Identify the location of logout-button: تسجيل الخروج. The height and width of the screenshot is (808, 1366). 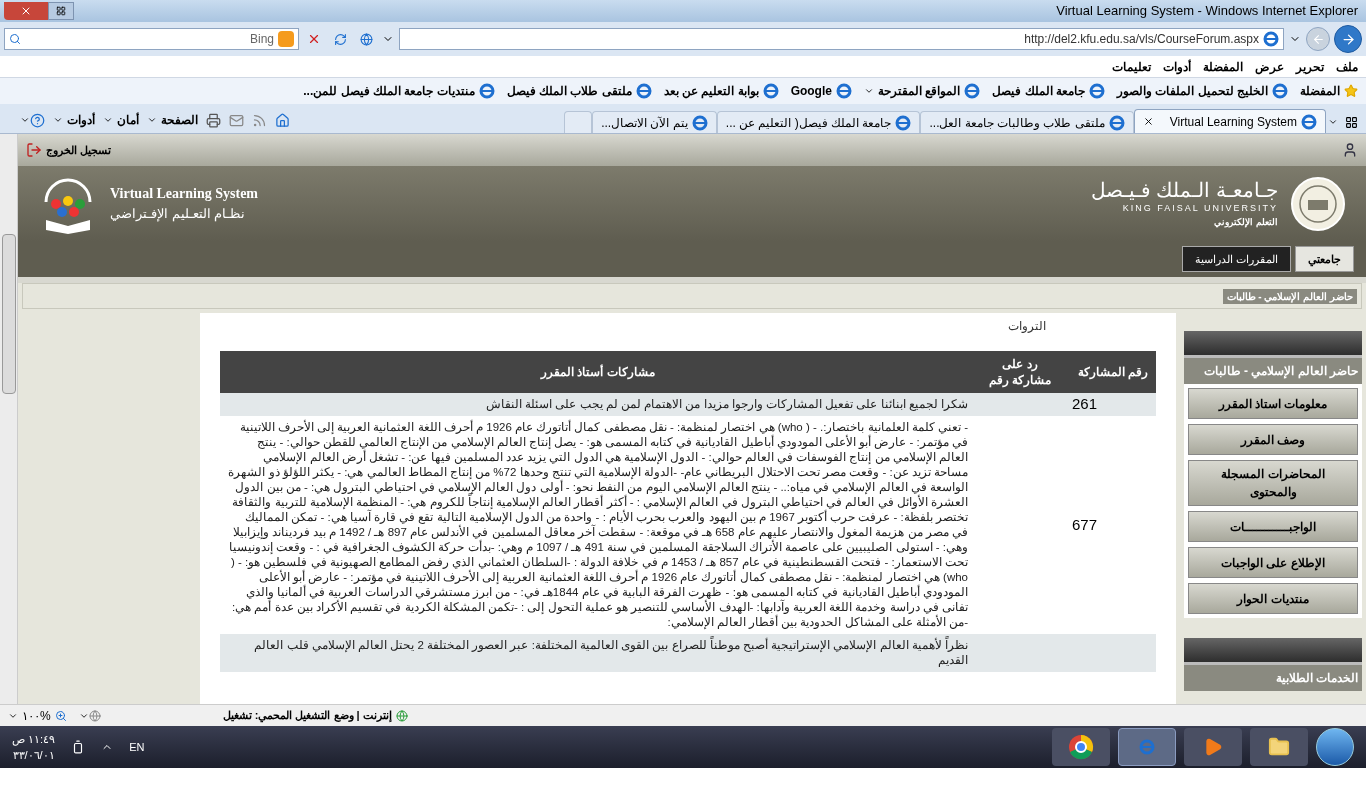
(69, 150).